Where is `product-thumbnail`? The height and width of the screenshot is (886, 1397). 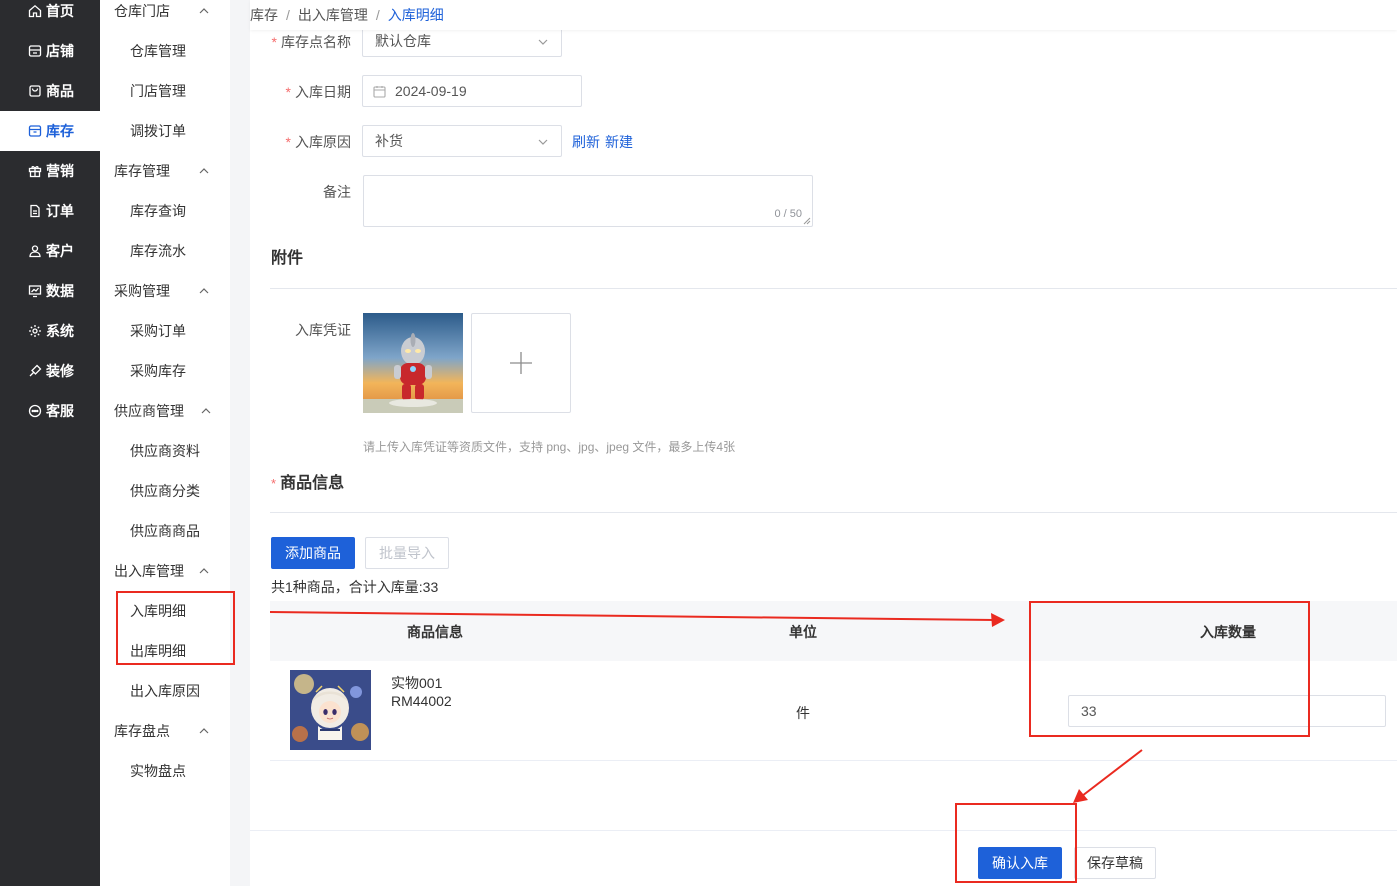
product-thumbnail is located at coordinates (330, 710).